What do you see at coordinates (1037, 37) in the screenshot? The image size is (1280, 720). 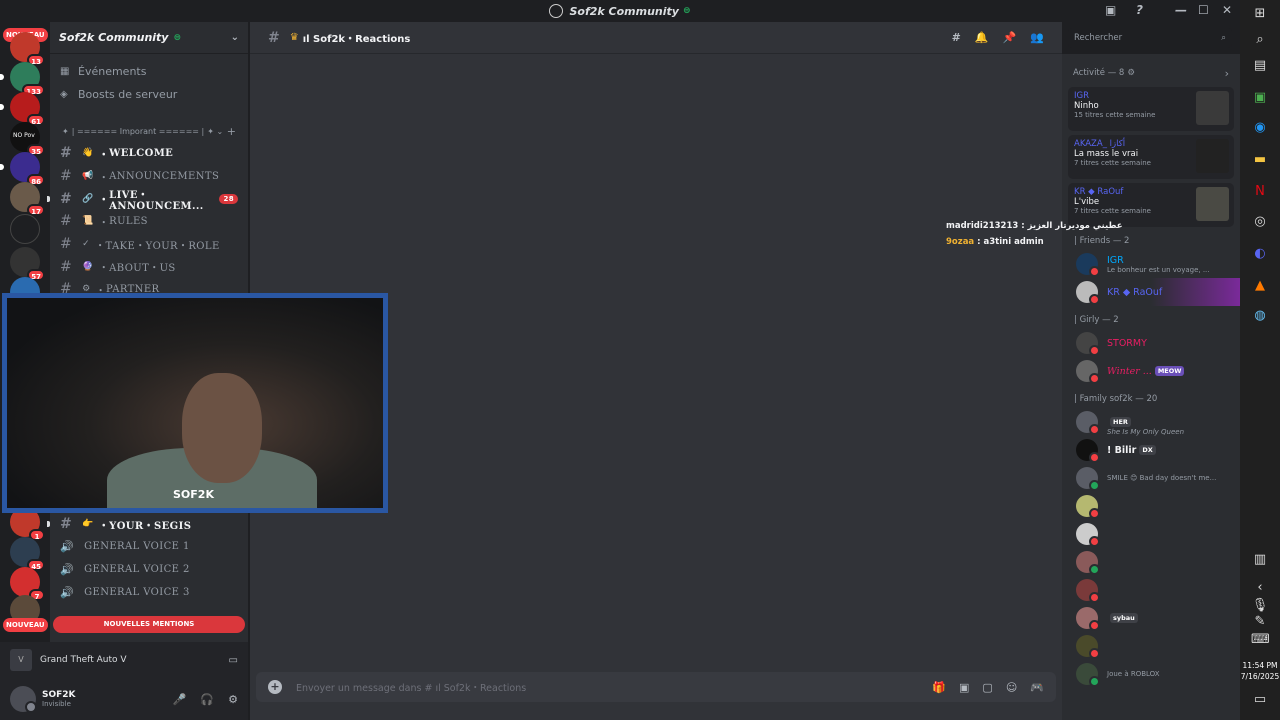 I see `members-icon: 👥` at bounding box center [1037, 37].